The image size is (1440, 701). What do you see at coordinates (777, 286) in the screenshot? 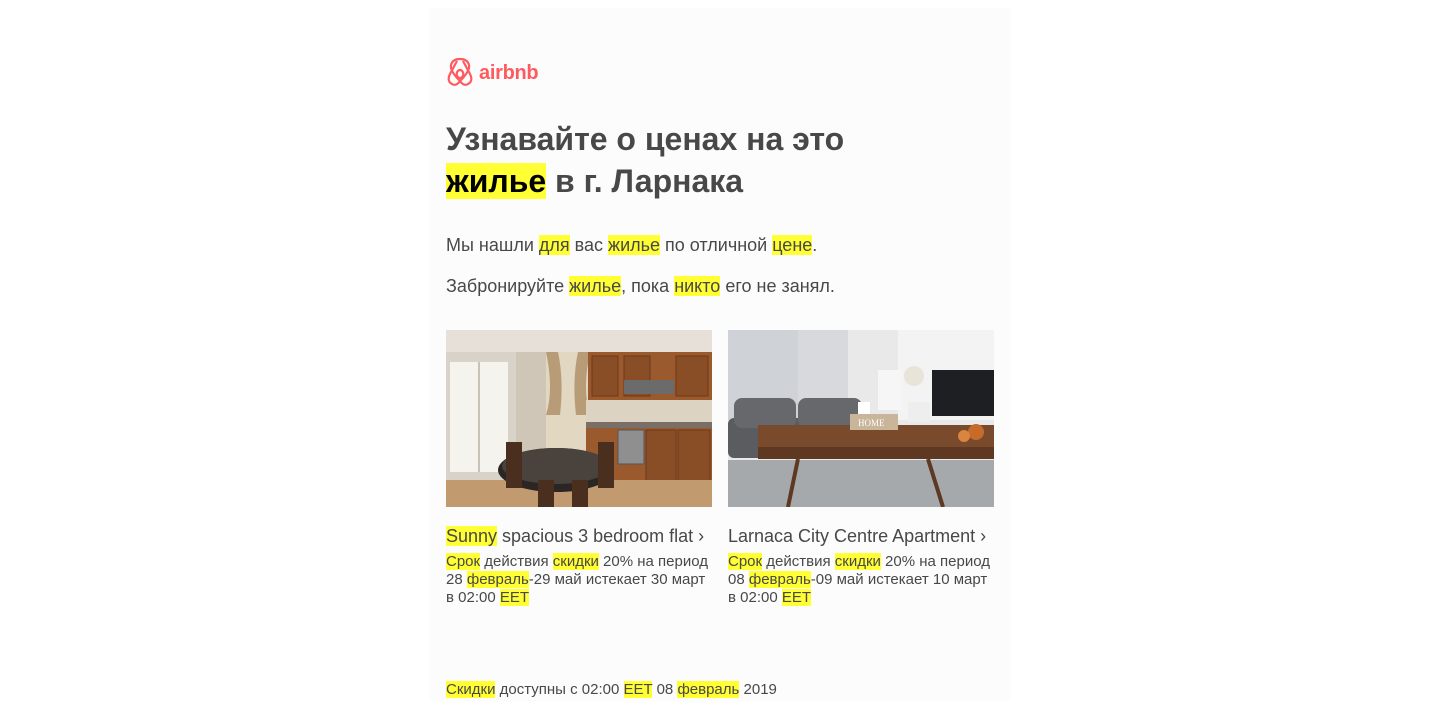
I see `intro-text: его не занял.` at bounding box center [777, 286].